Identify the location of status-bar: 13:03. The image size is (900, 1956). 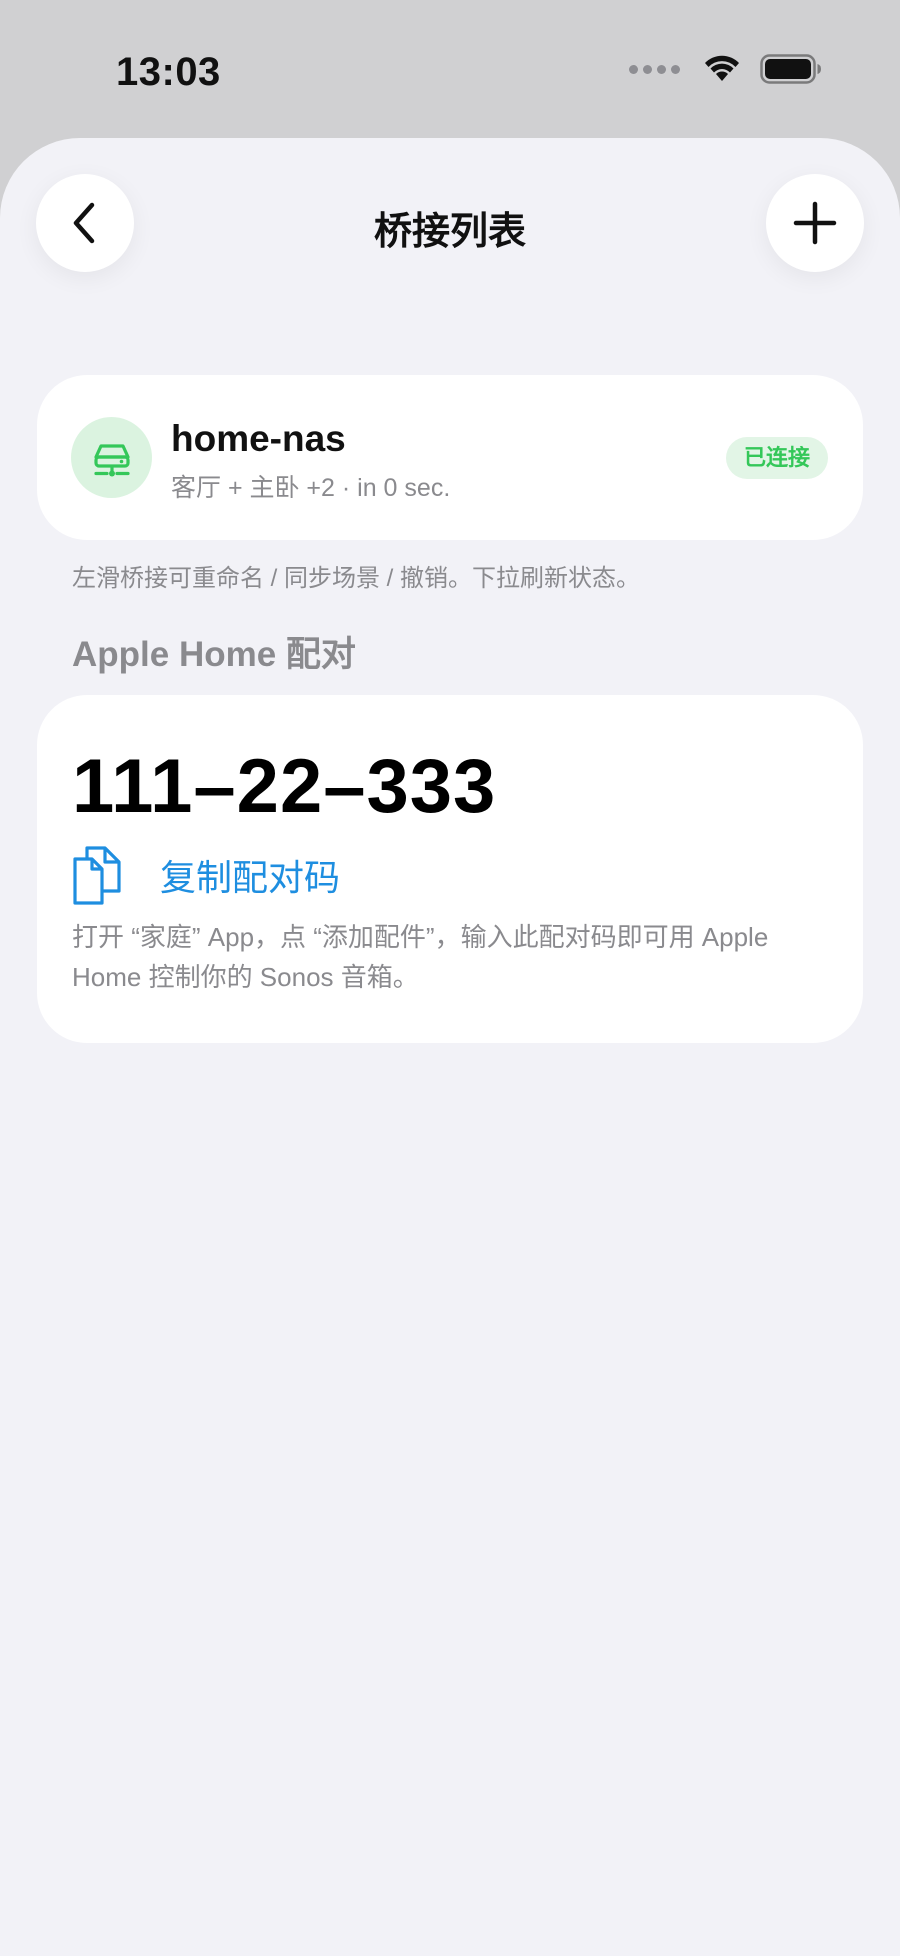
(450, 70).